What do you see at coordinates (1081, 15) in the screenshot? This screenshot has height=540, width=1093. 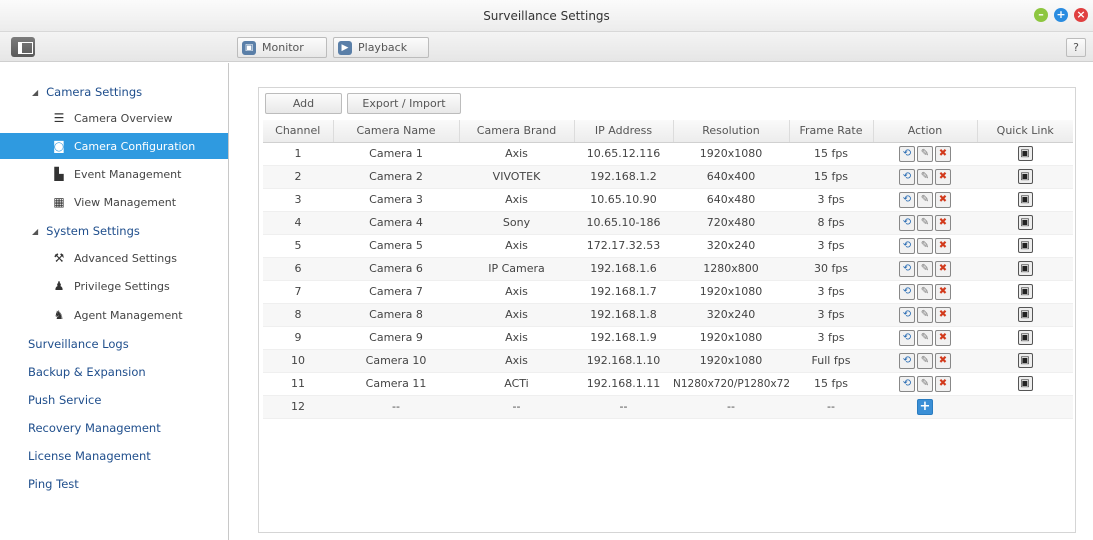 I see `close-icon: ×` at bounding box center [1081, 15].